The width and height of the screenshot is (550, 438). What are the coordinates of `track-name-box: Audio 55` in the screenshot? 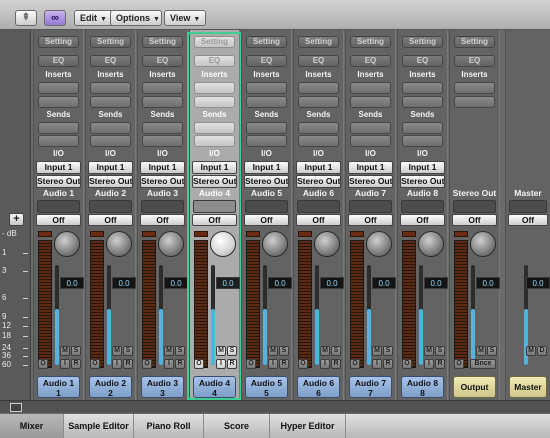 It's located at (266, 387).